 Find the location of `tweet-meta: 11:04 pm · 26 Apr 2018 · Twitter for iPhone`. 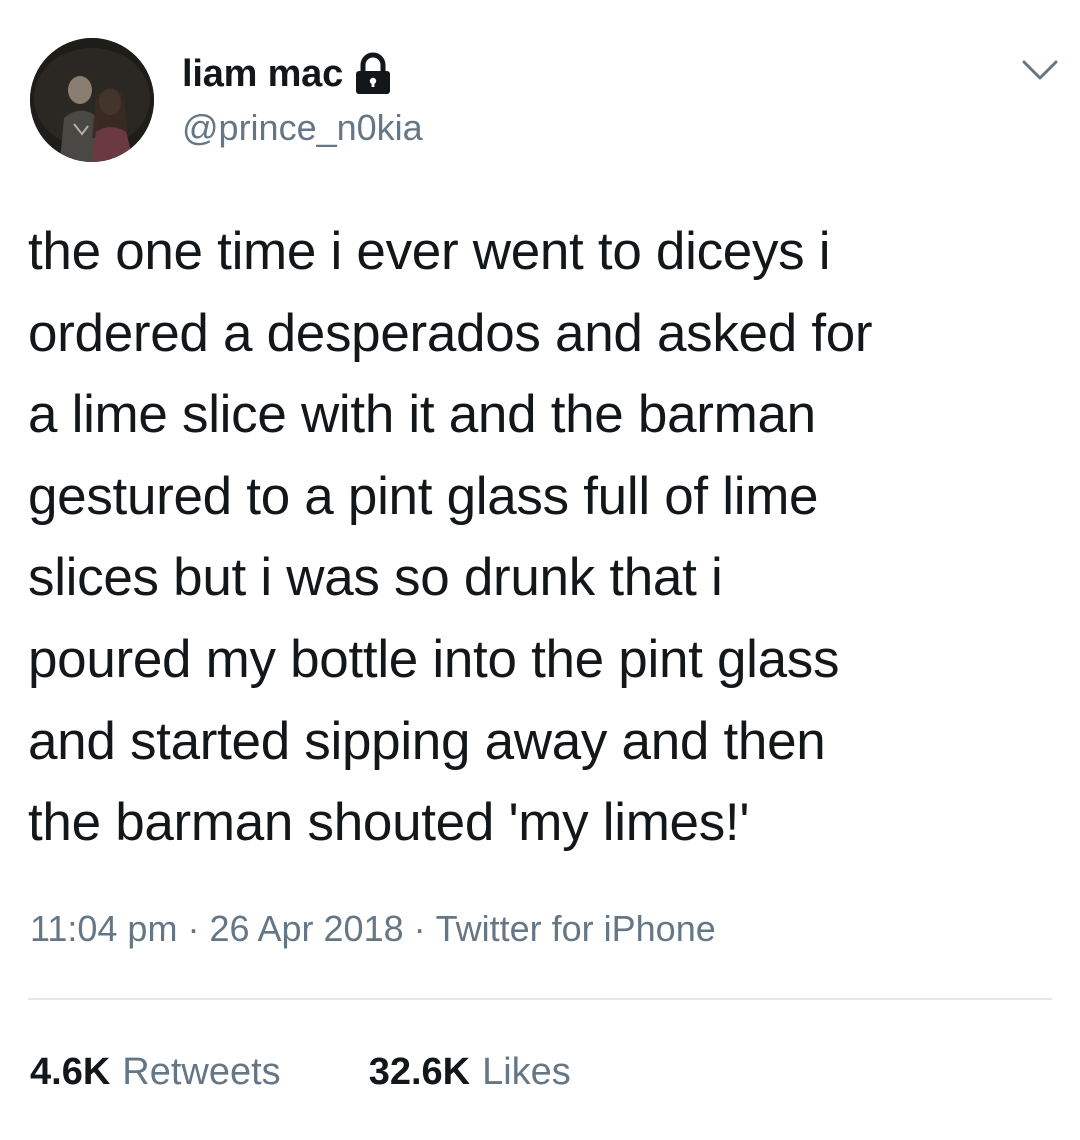

tweet-meta: 11:04 pm · 26 Apr 2018 · Twitter for iPhone is located at coordinates (373, 929).